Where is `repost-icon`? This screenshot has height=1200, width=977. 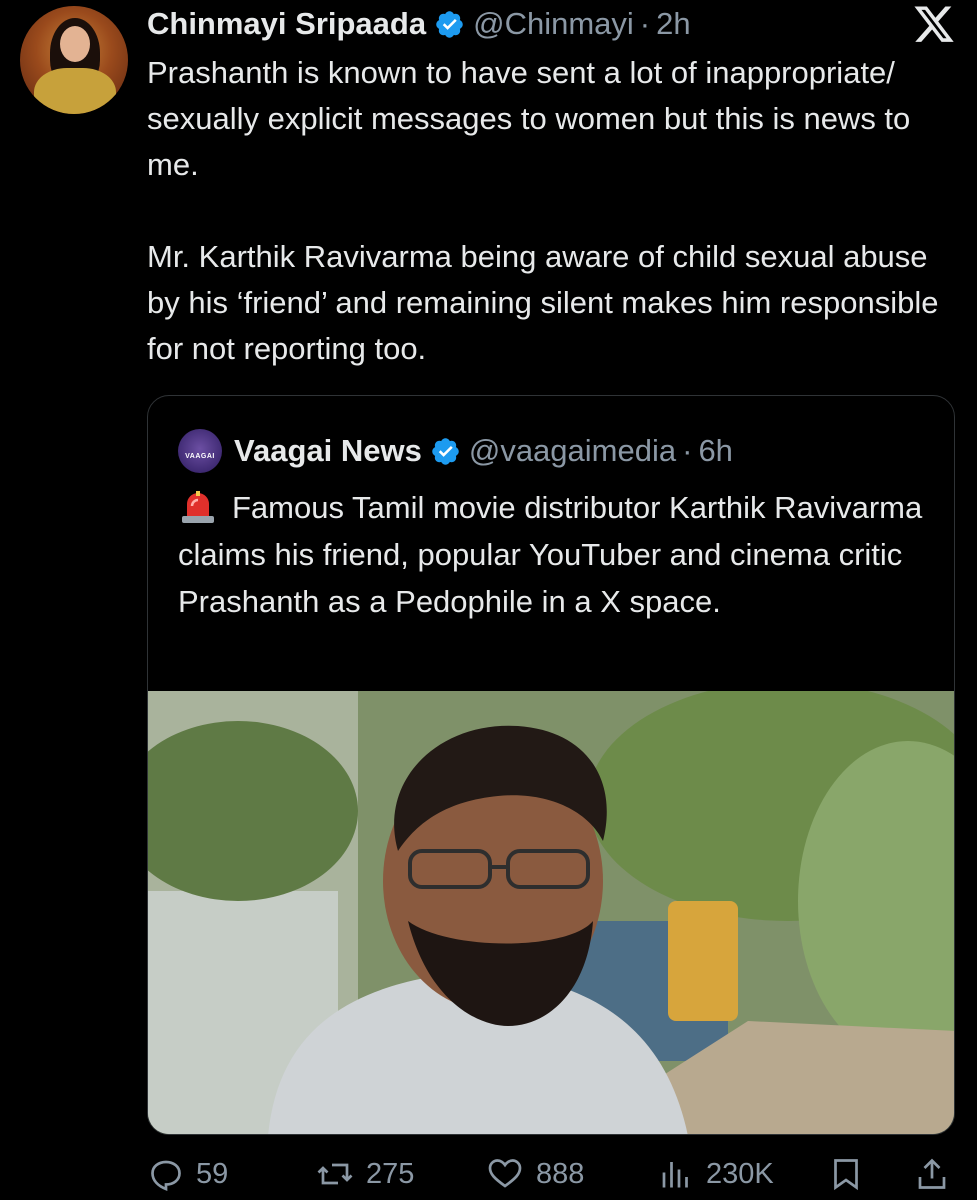 repost-icon is located at coordinates (335, 1174).